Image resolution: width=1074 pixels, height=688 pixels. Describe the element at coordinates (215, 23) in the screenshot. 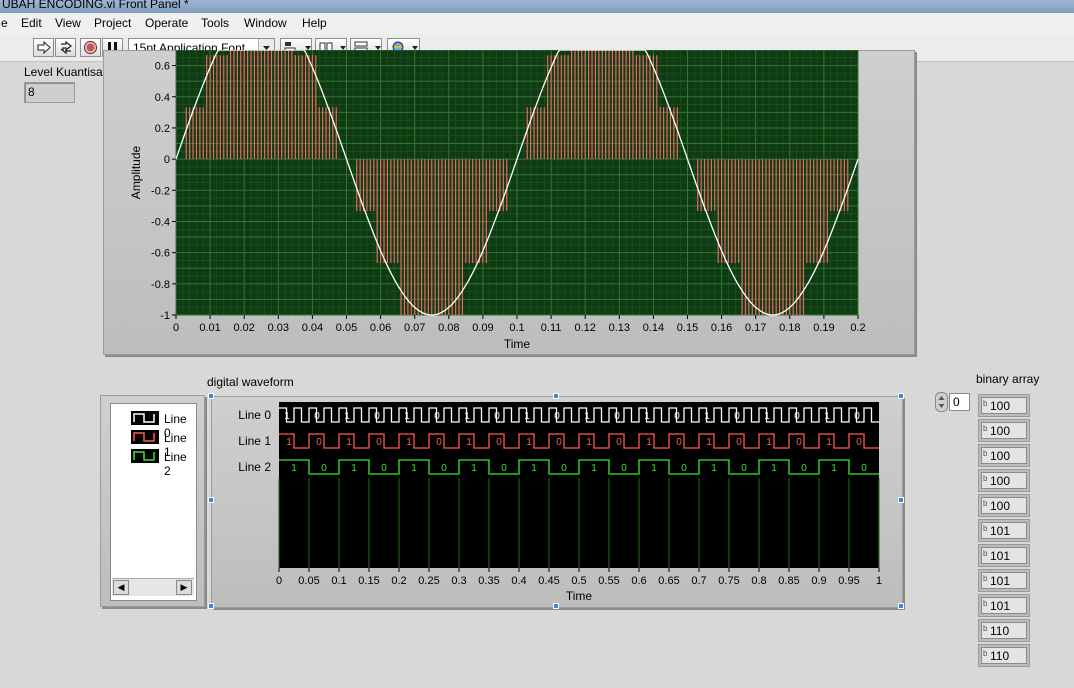

I see `menu-tools: Tools` at that location.